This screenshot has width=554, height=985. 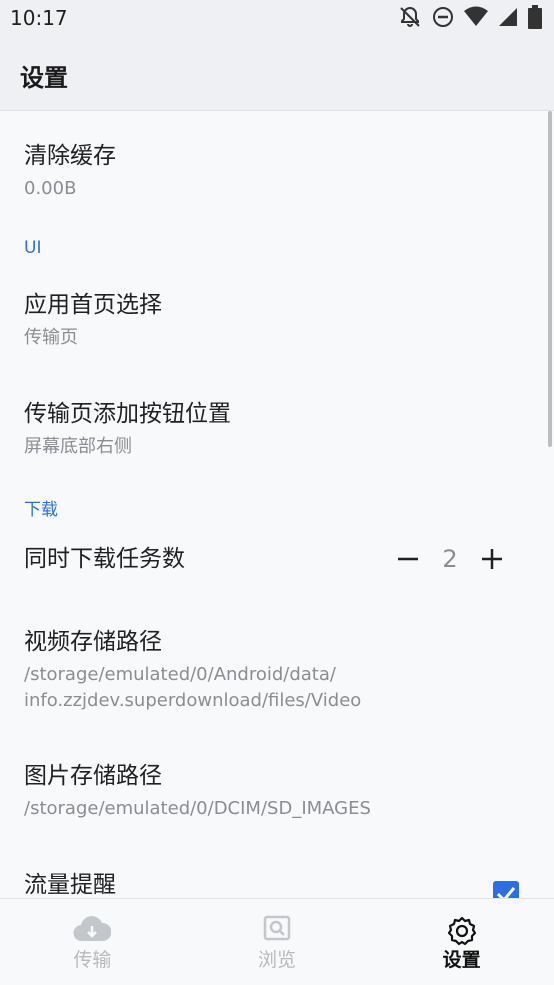 What do you see at coordinates (41, 510) in the screenshot?
I see `category-download-header: 下载` at bounding box center [41, 510].